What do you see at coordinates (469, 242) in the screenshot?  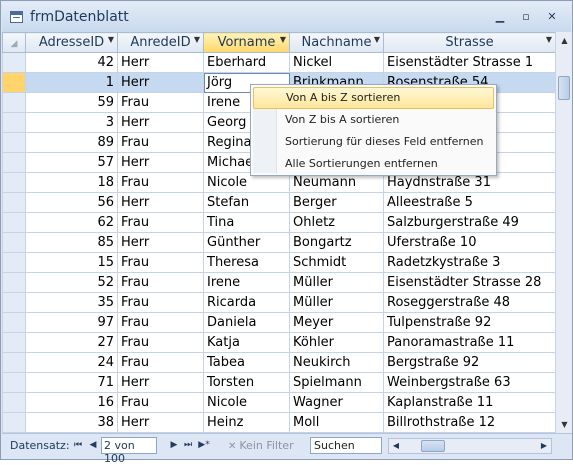 I see `cell-strasse: Uferstraße 10` at bounding box center [469, 242].